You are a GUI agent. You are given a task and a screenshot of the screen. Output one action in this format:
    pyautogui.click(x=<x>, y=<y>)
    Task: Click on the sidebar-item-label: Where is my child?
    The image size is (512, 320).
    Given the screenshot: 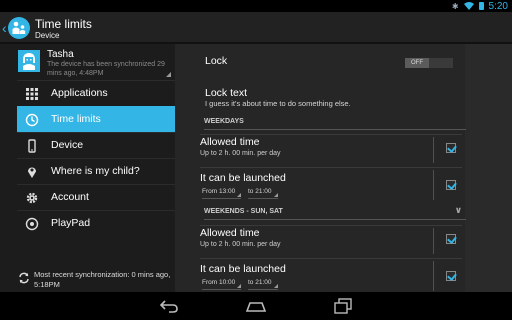 What is the action you would take?
    pyautogui.click(x=95, y=171)
    